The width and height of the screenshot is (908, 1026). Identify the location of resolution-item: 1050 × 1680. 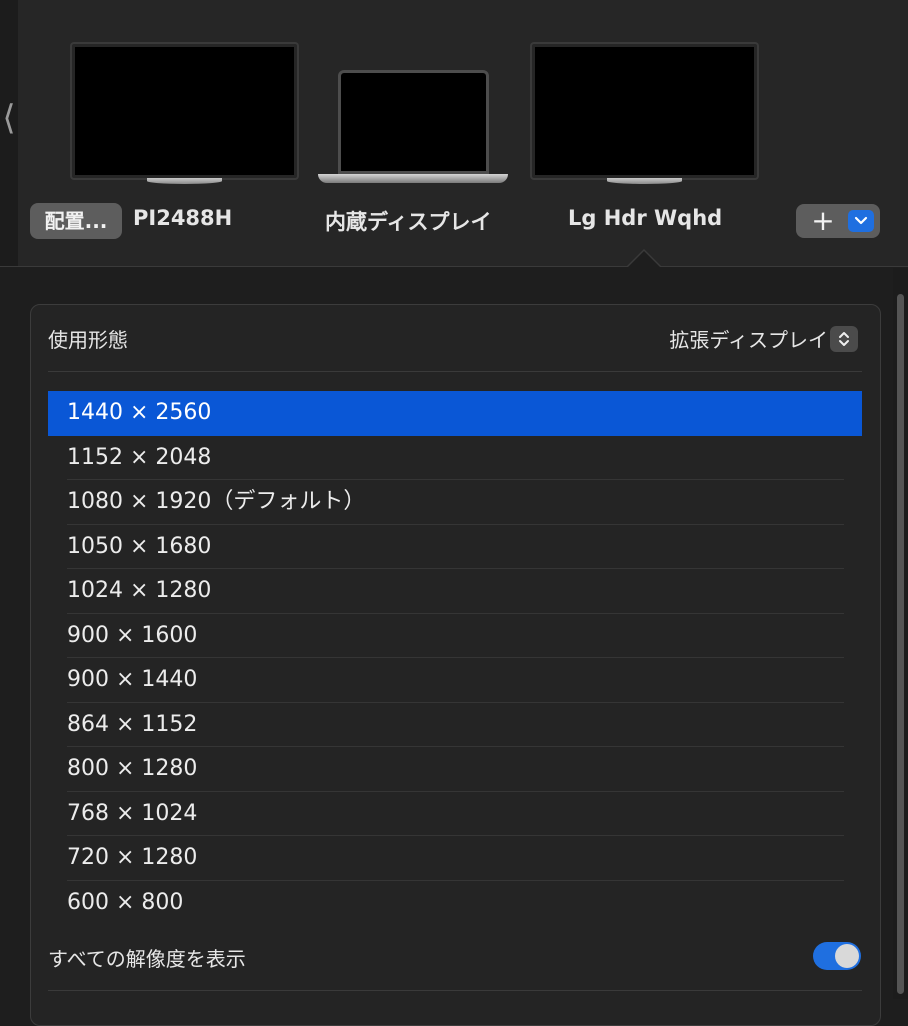
(455, 547).